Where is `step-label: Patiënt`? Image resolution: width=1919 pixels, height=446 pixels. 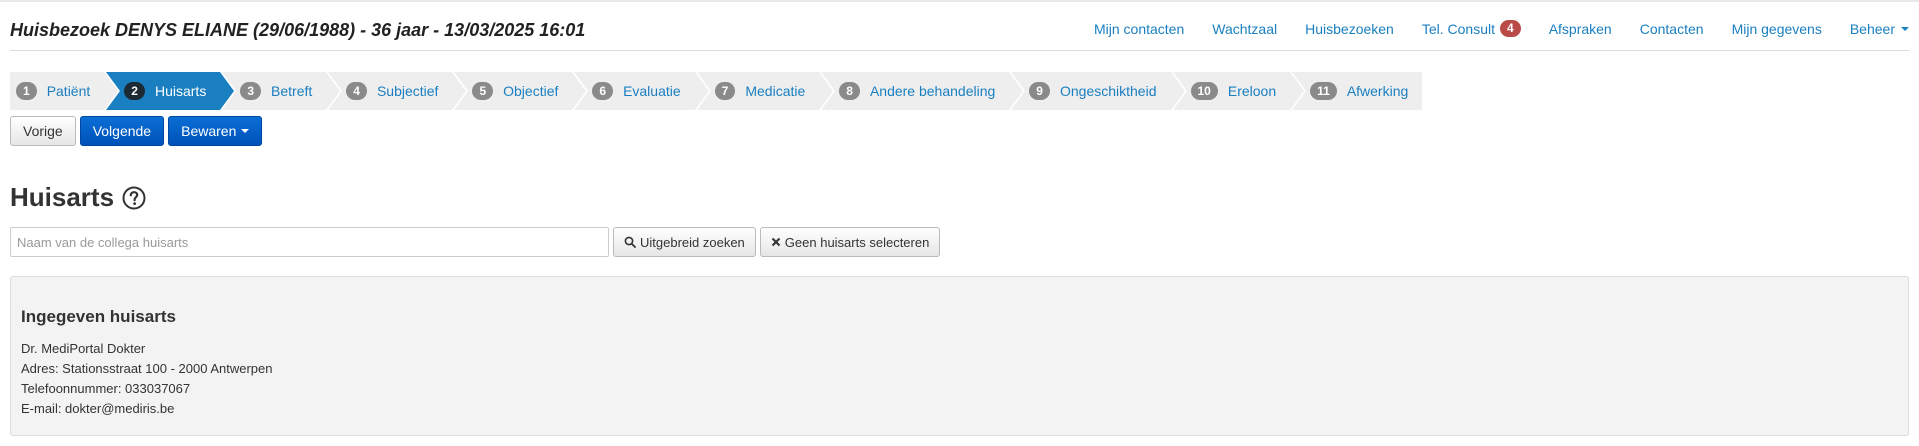
step-label: Patiënt is located at coordinates (68, 91).